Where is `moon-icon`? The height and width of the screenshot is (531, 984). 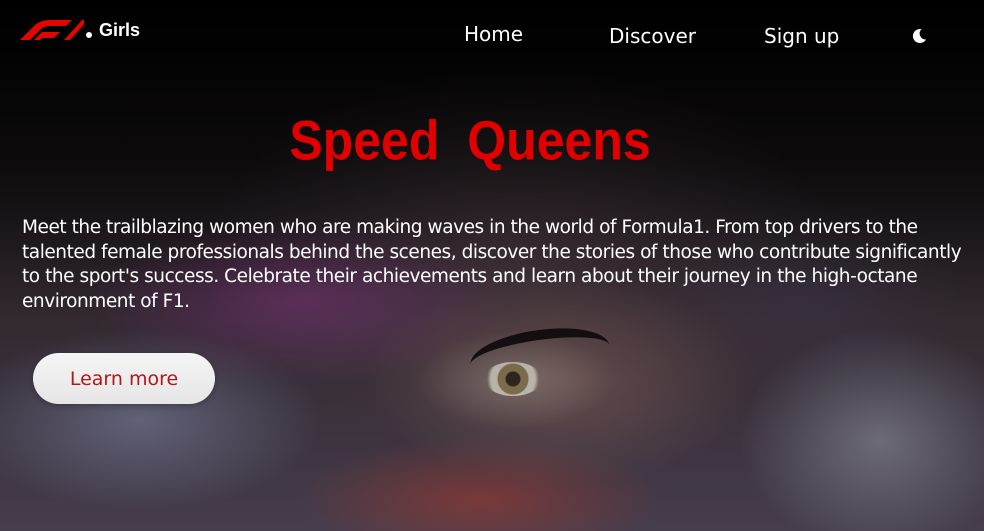 moon-icon is located at coordinates (919, 36).